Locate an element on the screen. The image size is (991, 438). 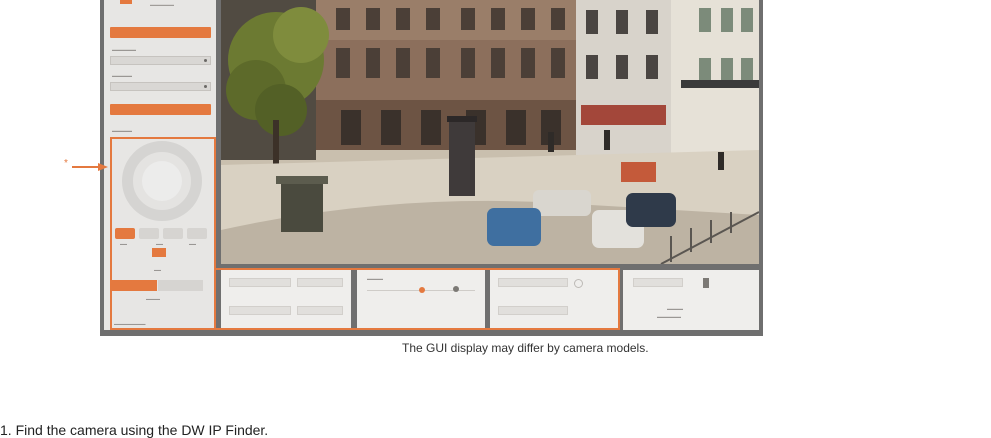
panel-highlight-box is located at coordinates (417, 299).